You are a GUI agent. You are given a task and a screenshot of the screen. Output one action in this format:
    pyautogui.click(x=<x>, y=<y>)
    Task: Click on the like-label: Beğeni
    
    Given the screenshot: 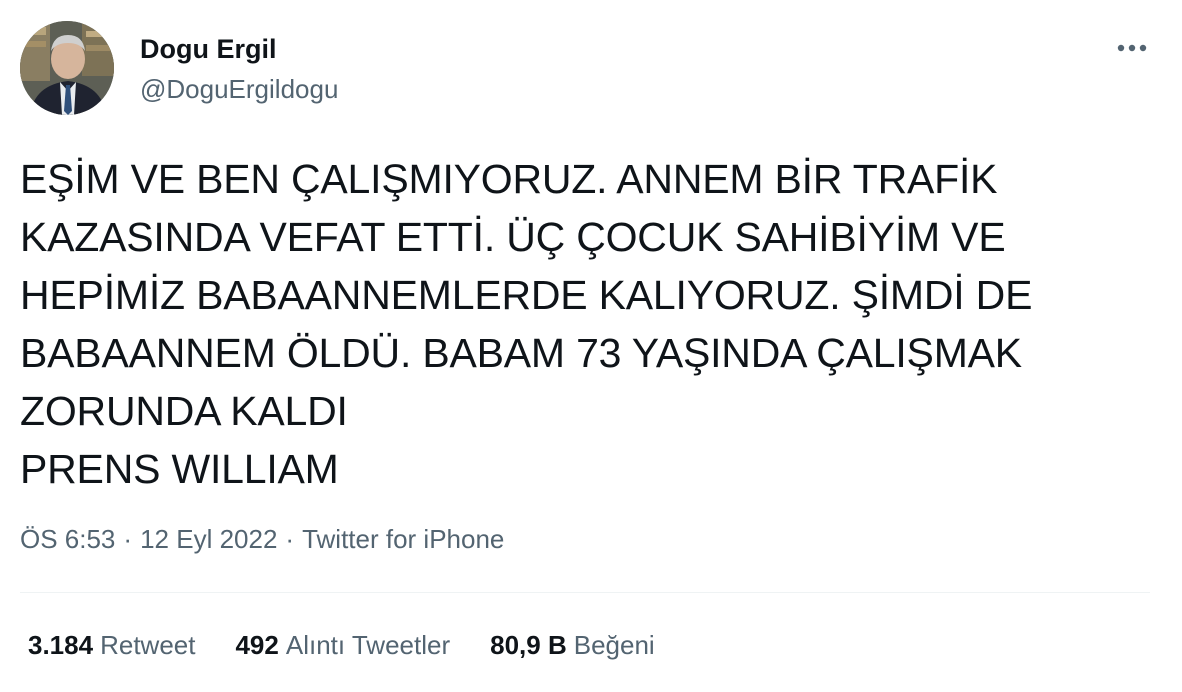 What is the action you would take?
    pyautogui.click(x=614, y=645)
    